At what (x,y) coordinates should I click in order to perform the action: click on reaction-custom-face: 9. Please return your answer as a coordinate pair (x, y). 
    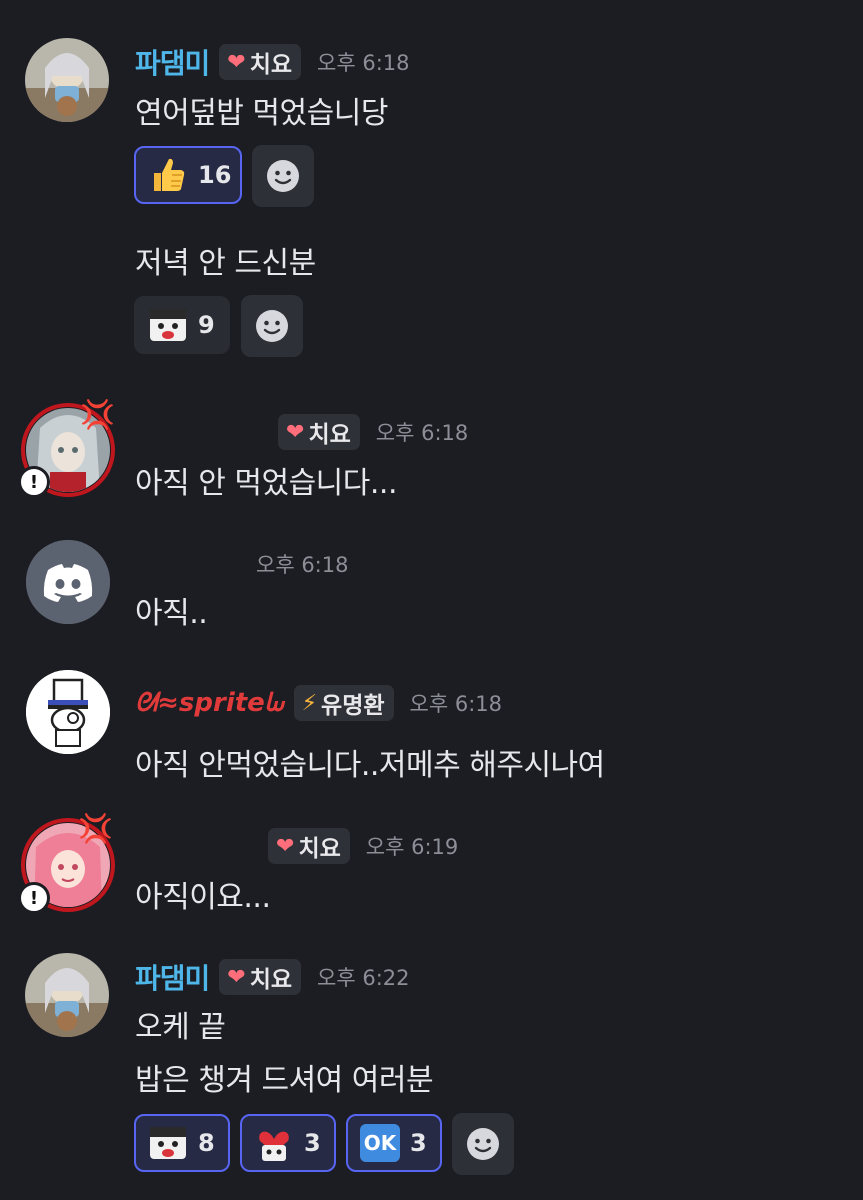
    Looking at the image, I should click on (182, 325).